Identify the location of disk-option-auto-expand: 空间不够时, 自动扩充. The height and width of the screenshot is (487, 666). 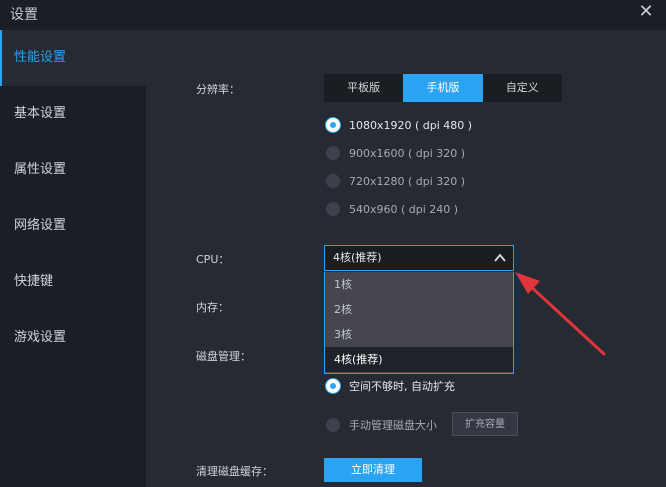
(390, 386).